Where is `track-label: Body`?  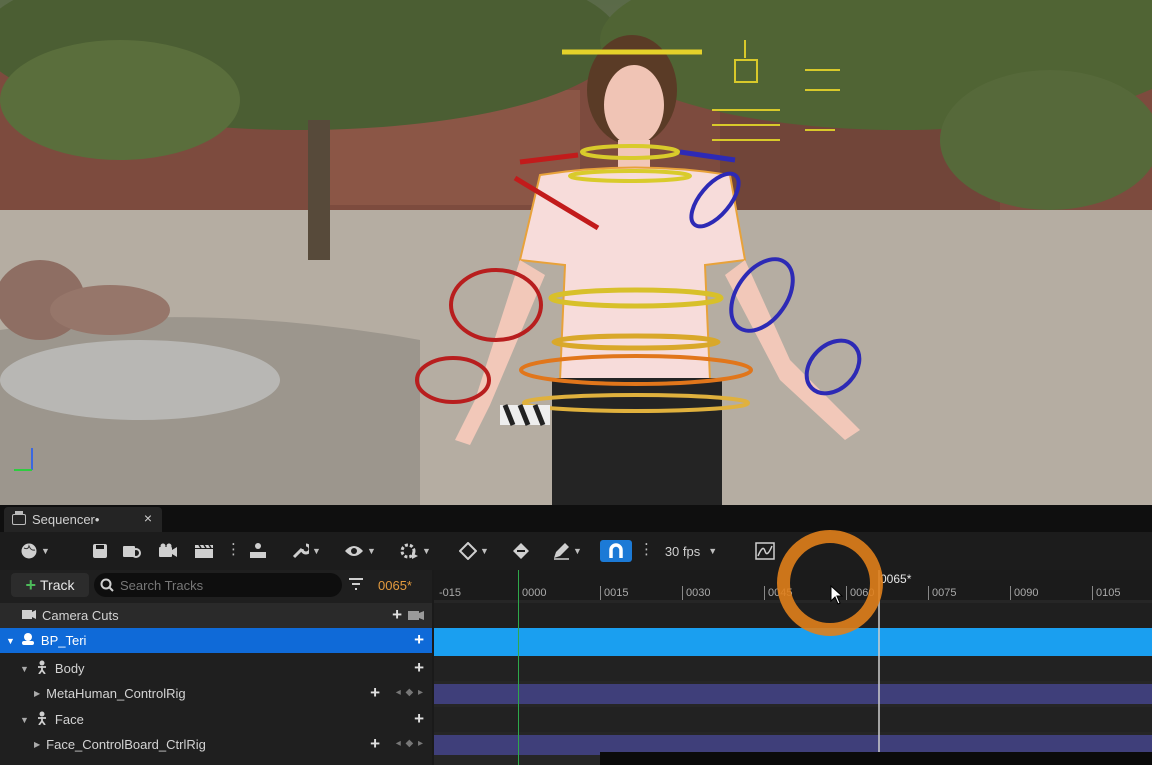 track-label: Body is located at coordinates (69, 668).